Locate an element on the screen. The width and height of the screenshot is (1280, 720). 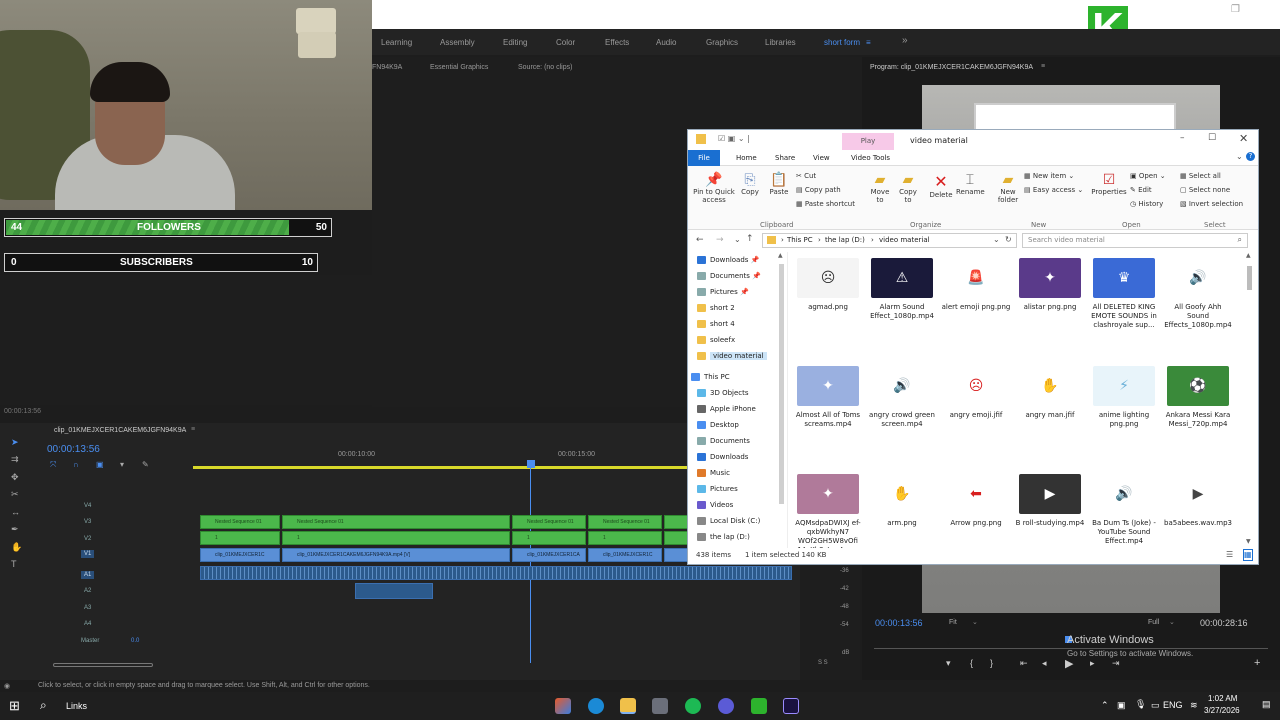
nav-item: Pictures 📌 is located at coordinates (723, 292).